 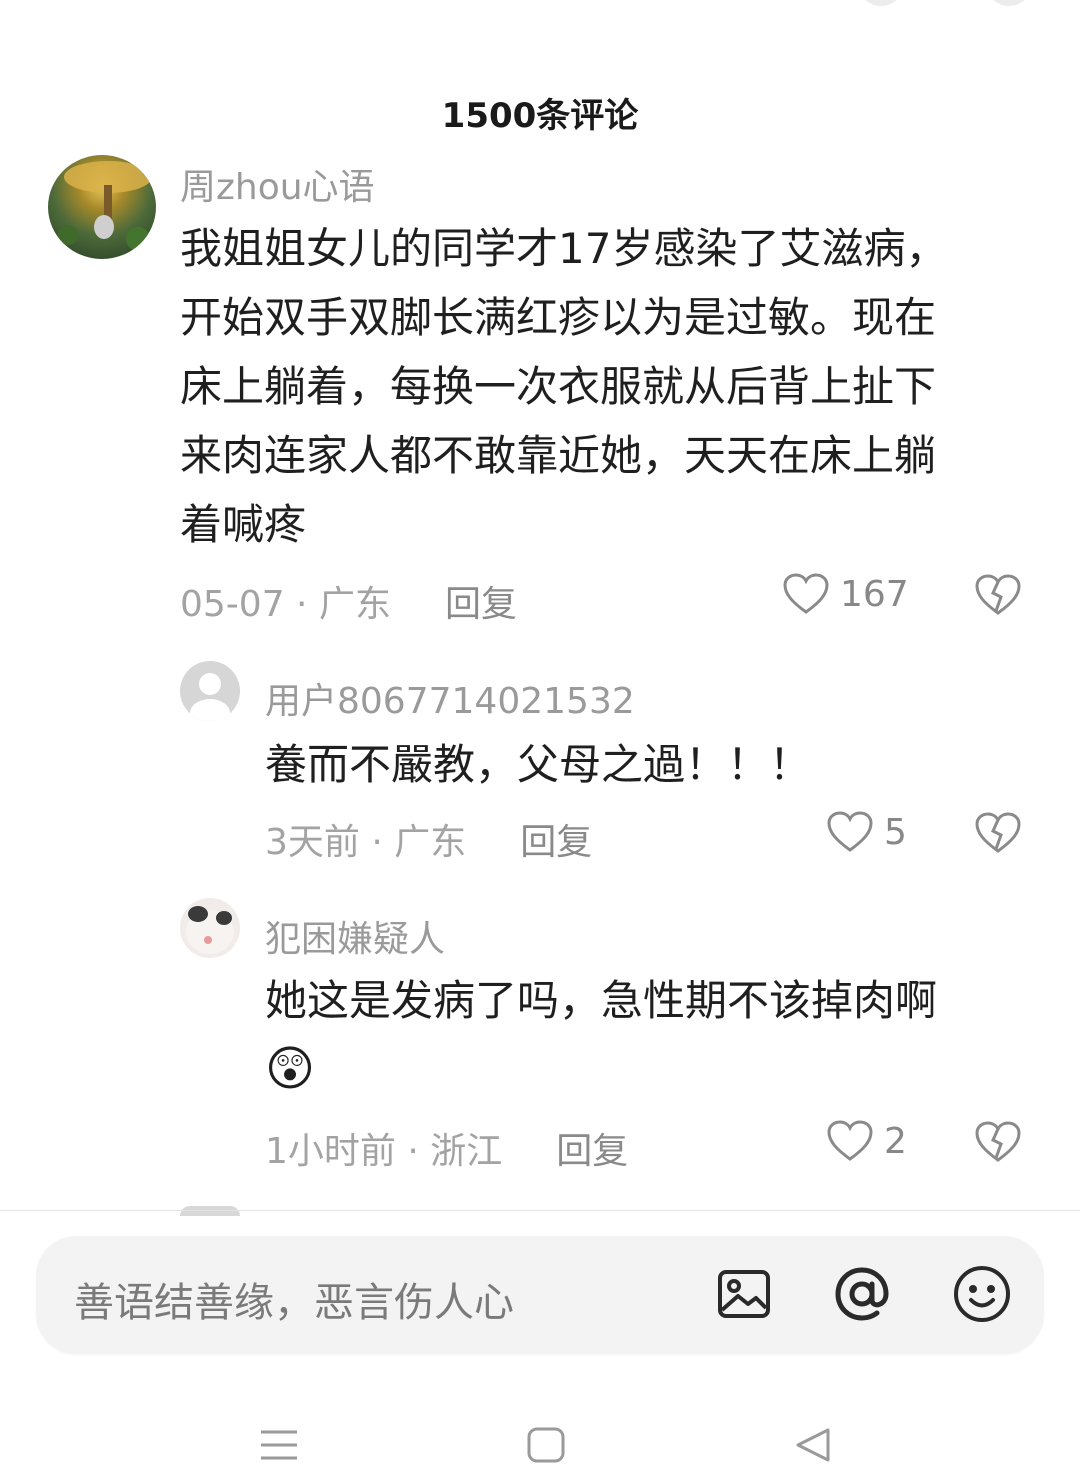 What do you see at coordinates (285, 604) in the screenshot?
I see `time-location: 05-07 · 广东` at bounding box center [285, 604].